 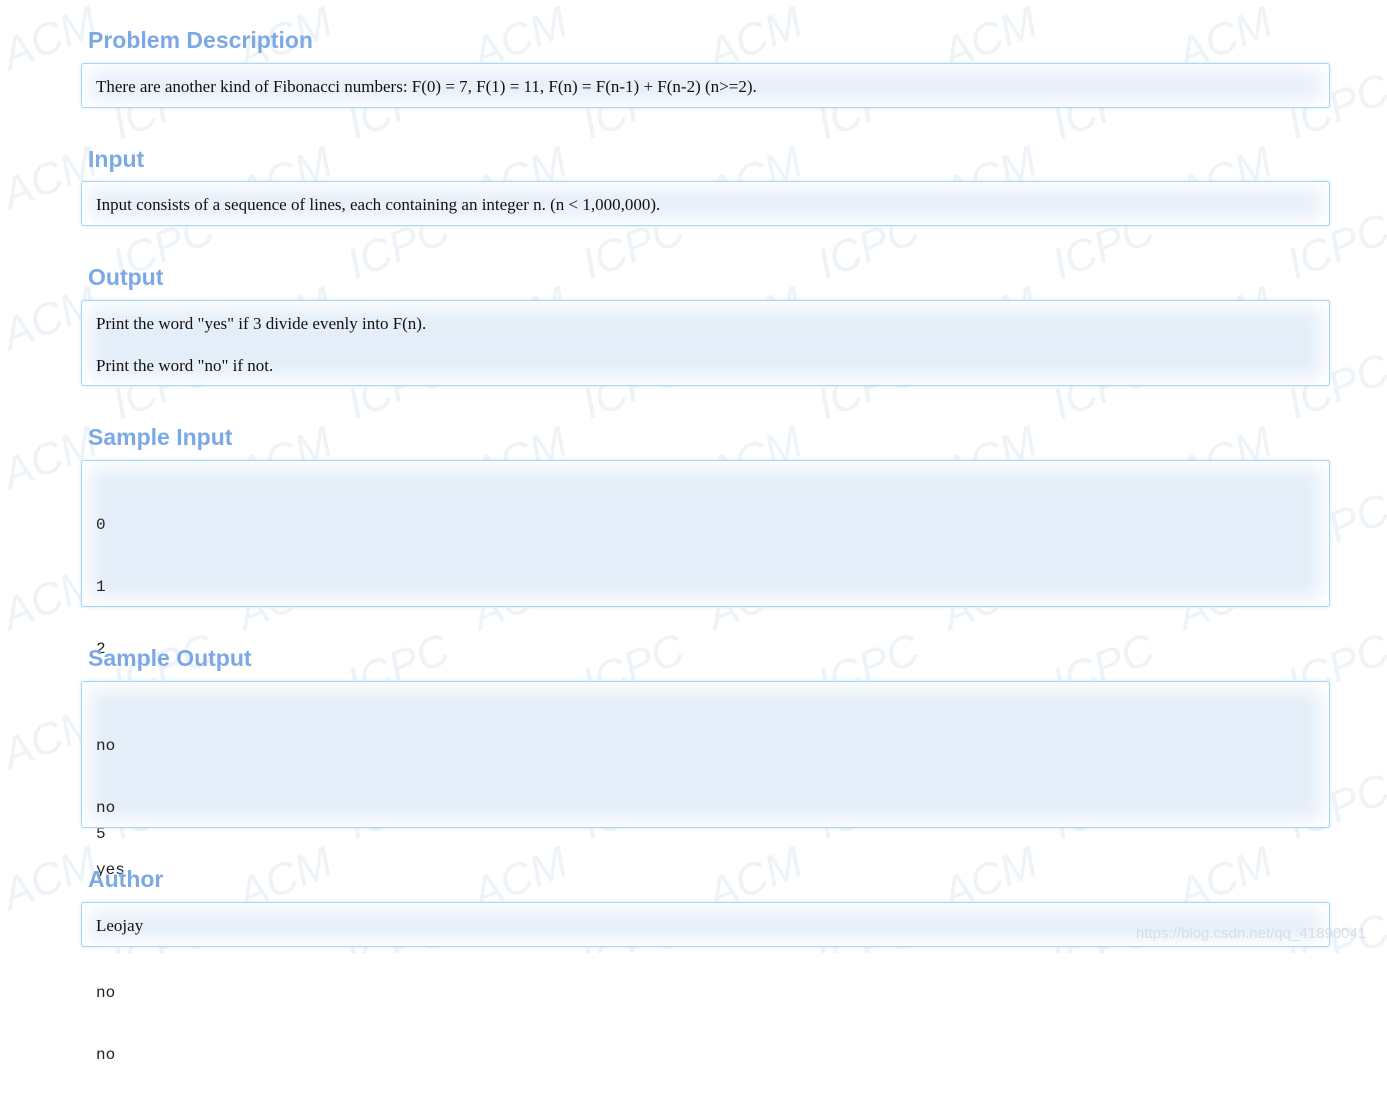 I want to click on sample-output-title: Sample Output, so click(x=170, y=658).